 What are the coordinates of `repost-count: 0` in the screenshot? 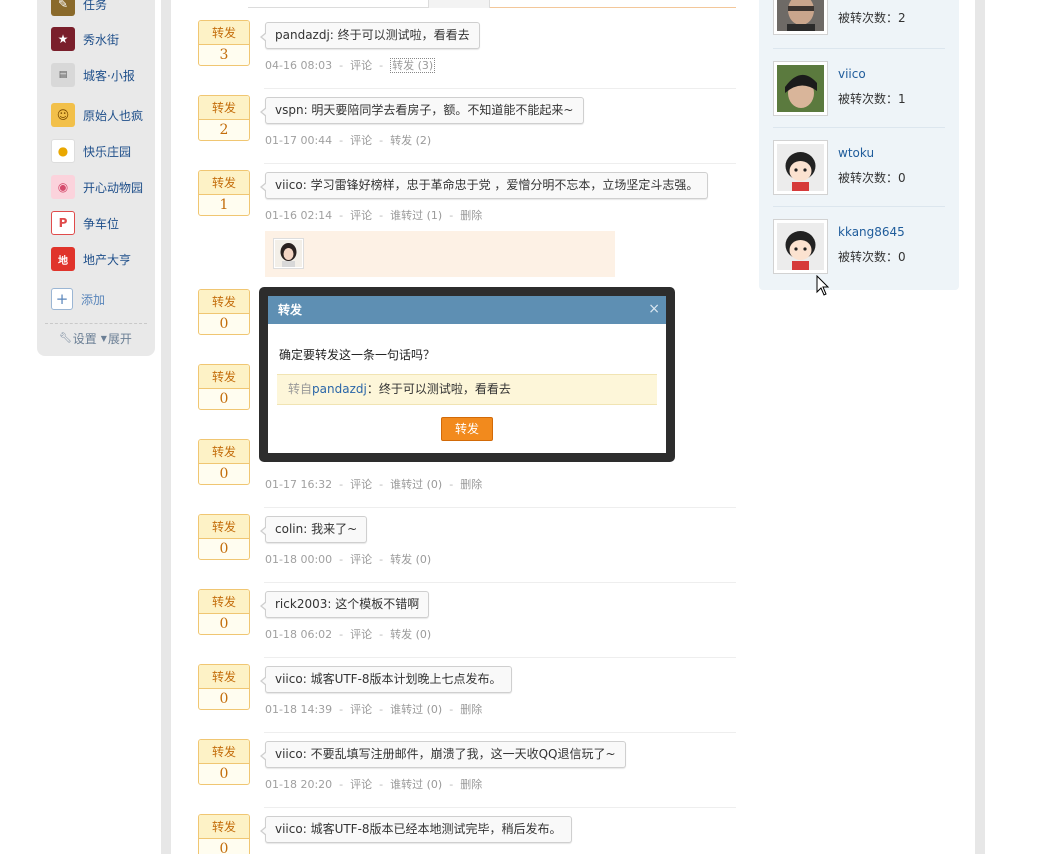 It's located at (224, 774).